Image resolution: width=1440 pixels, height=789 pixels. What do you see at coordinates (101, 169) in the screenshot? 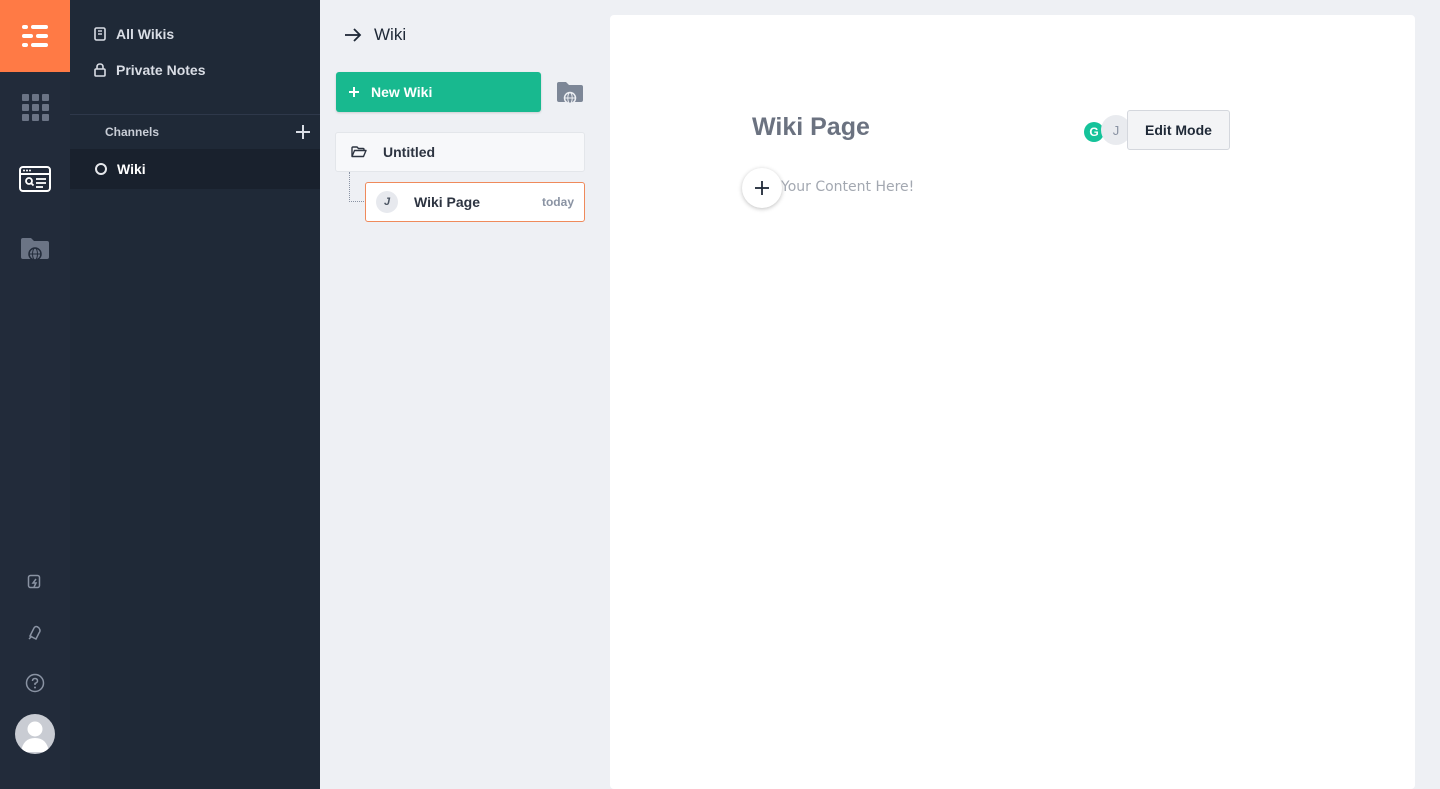
I see `channel-status-icon` at bounding box center [101, 169].